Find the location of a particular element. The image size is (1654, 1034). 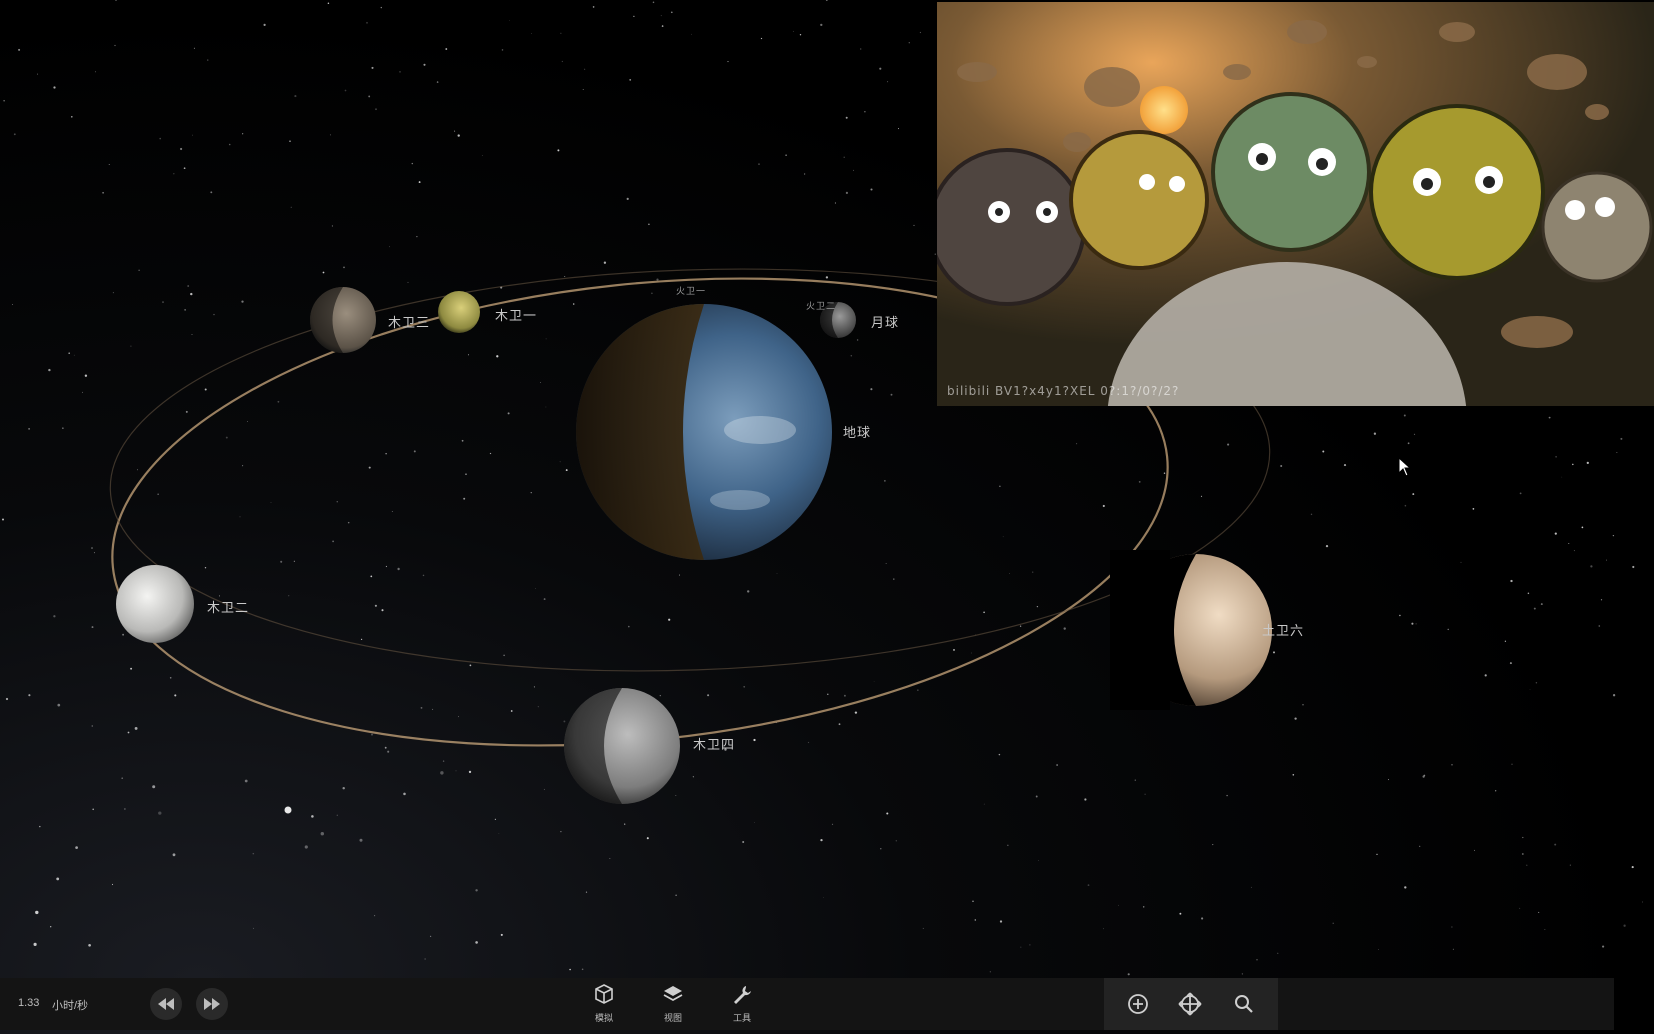

bottom-toolbar: 1.33 小时/秒 模拟 视图 工具 is located at coordinates (807, 1004).